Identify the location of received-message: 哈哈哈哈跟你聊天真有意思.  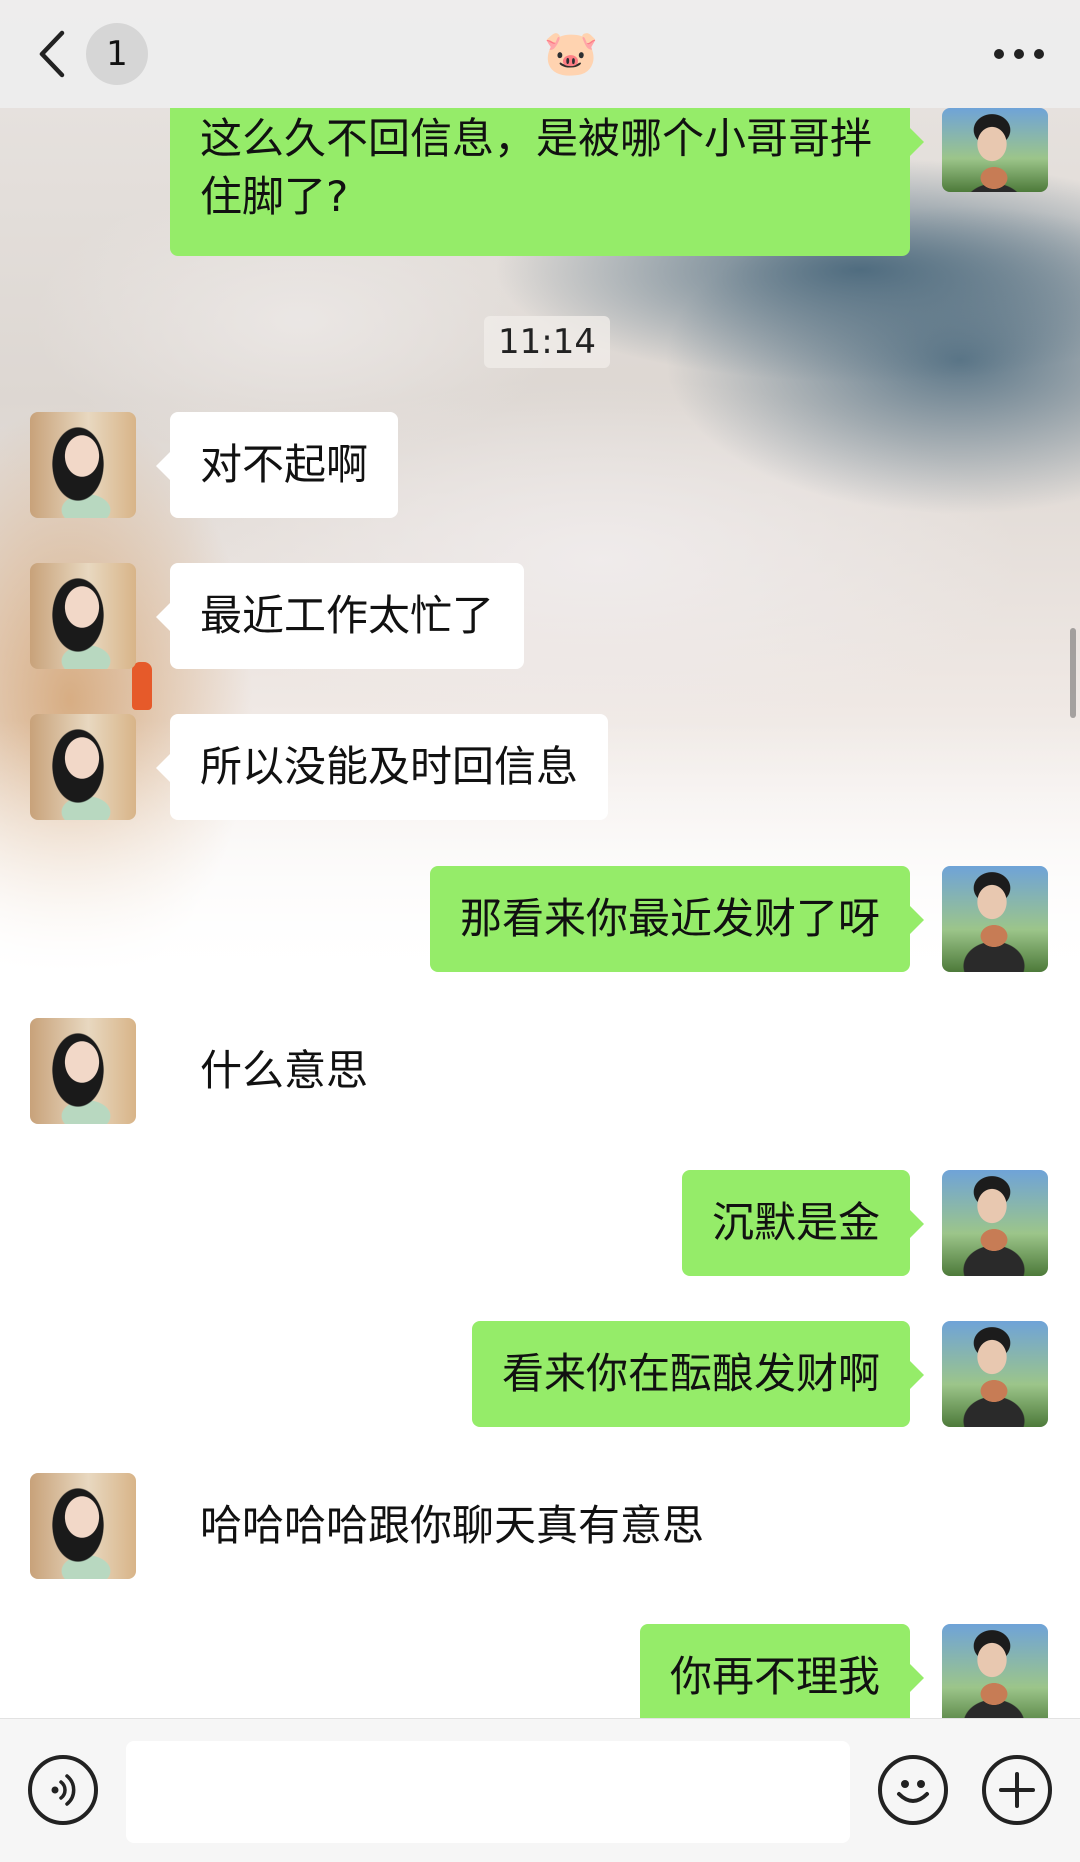
(467, 1526).